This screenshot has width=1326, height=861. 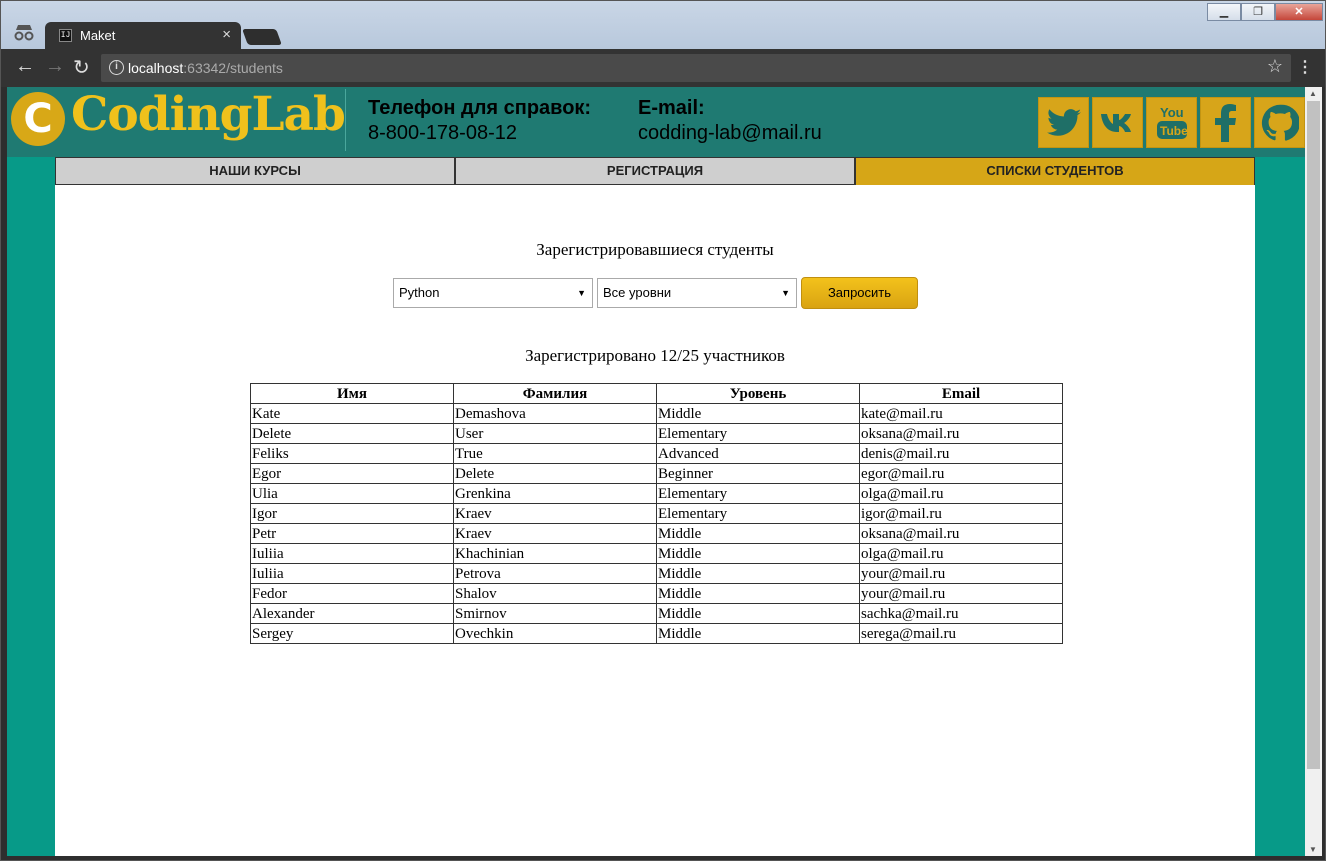 I want to click on info-icon: i, so click(x=116, y=67).